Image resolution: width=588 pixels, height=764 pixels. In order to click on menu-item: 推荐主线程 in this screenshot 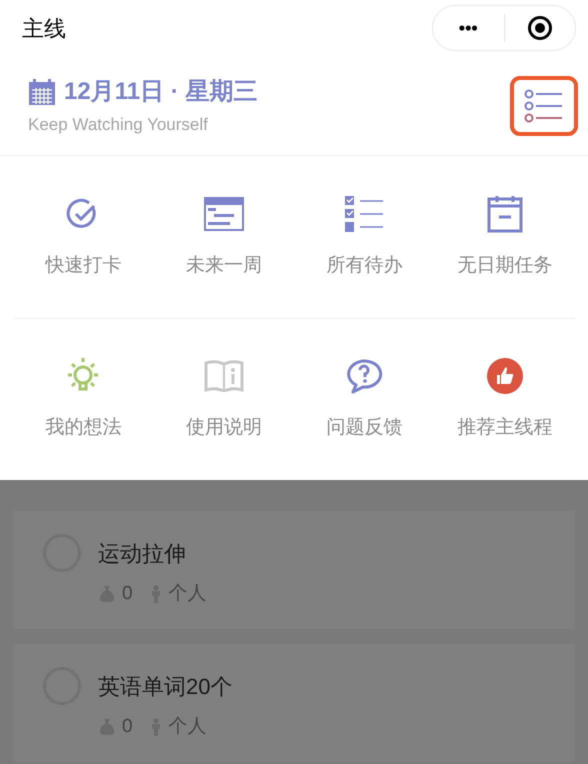, I will do `click(504, 399)`.